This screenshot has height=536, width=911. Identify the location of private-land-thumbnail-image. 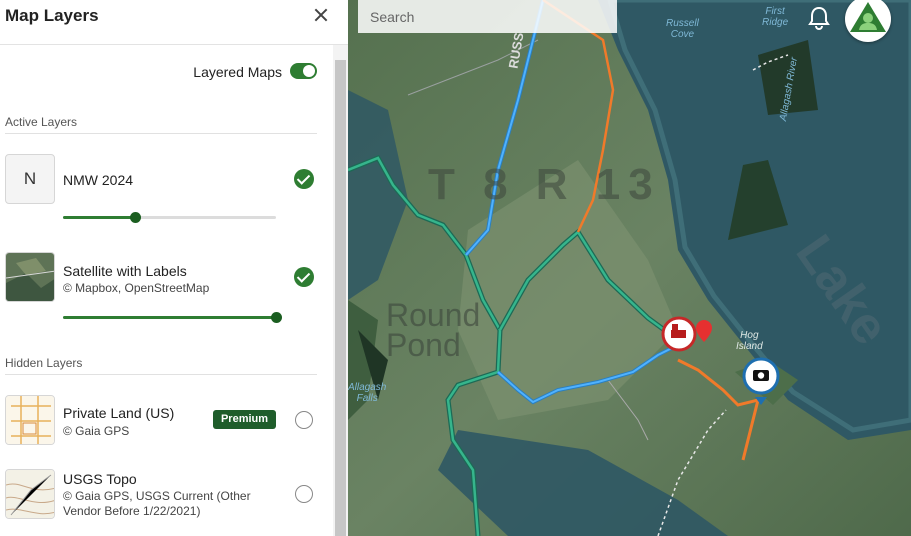
(30, 420).